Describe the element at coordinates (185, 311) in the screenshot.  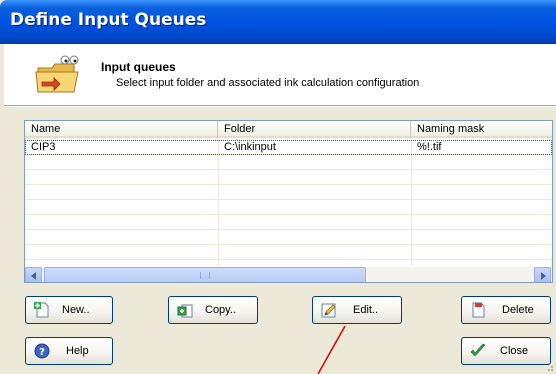
I see `copy-icon` at that location.